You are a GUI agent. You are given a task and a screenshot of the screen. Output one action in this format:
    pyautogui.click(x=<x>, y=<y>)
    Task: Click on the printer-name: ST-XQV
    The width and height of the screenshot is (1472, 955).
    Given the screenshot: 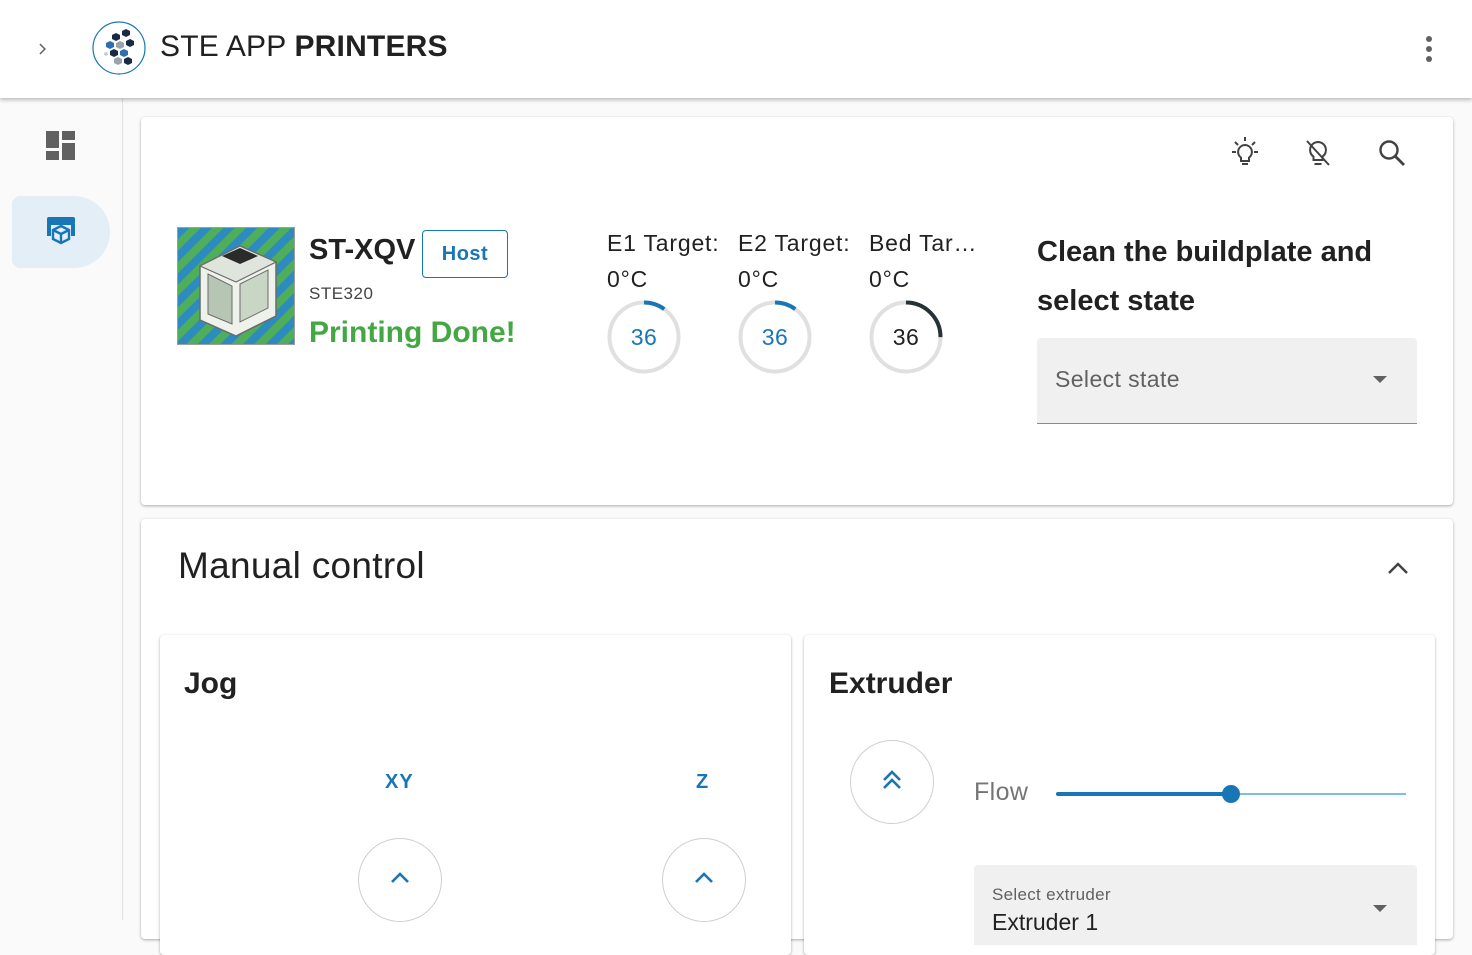 What is the action you would take?
    pyautogui.click(x=362, y=250)
    